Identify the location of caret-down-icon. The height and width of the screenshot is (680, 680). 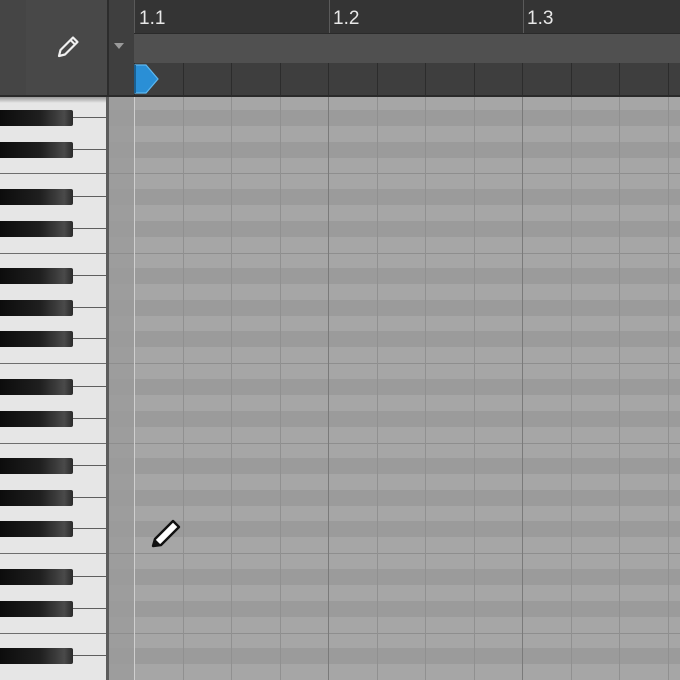
(119, 46).